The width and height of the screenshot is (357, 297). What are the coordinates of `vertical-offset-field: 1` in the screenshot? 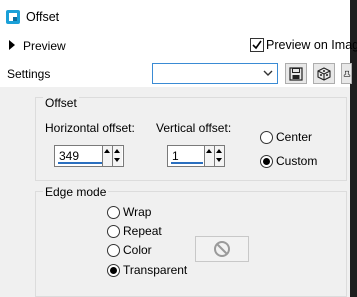 It's located at (196, 156).